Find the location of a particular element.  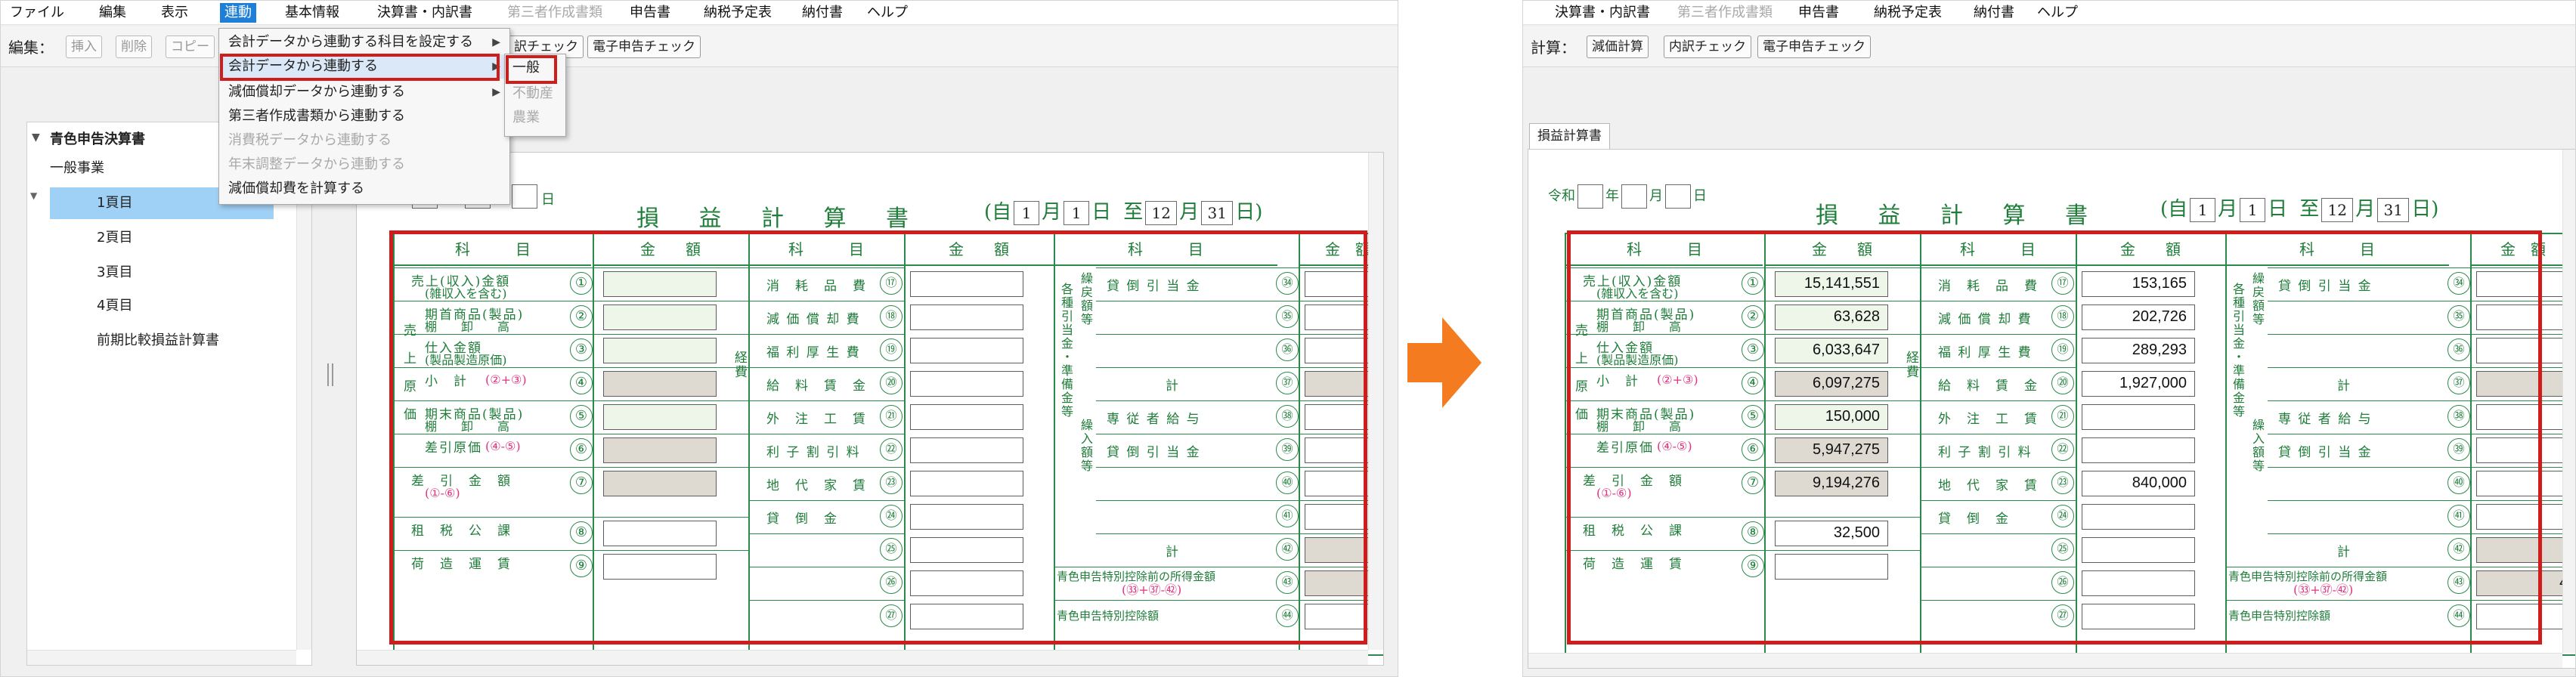

insert-button: 挿入 is located at coordinates (84, 47).